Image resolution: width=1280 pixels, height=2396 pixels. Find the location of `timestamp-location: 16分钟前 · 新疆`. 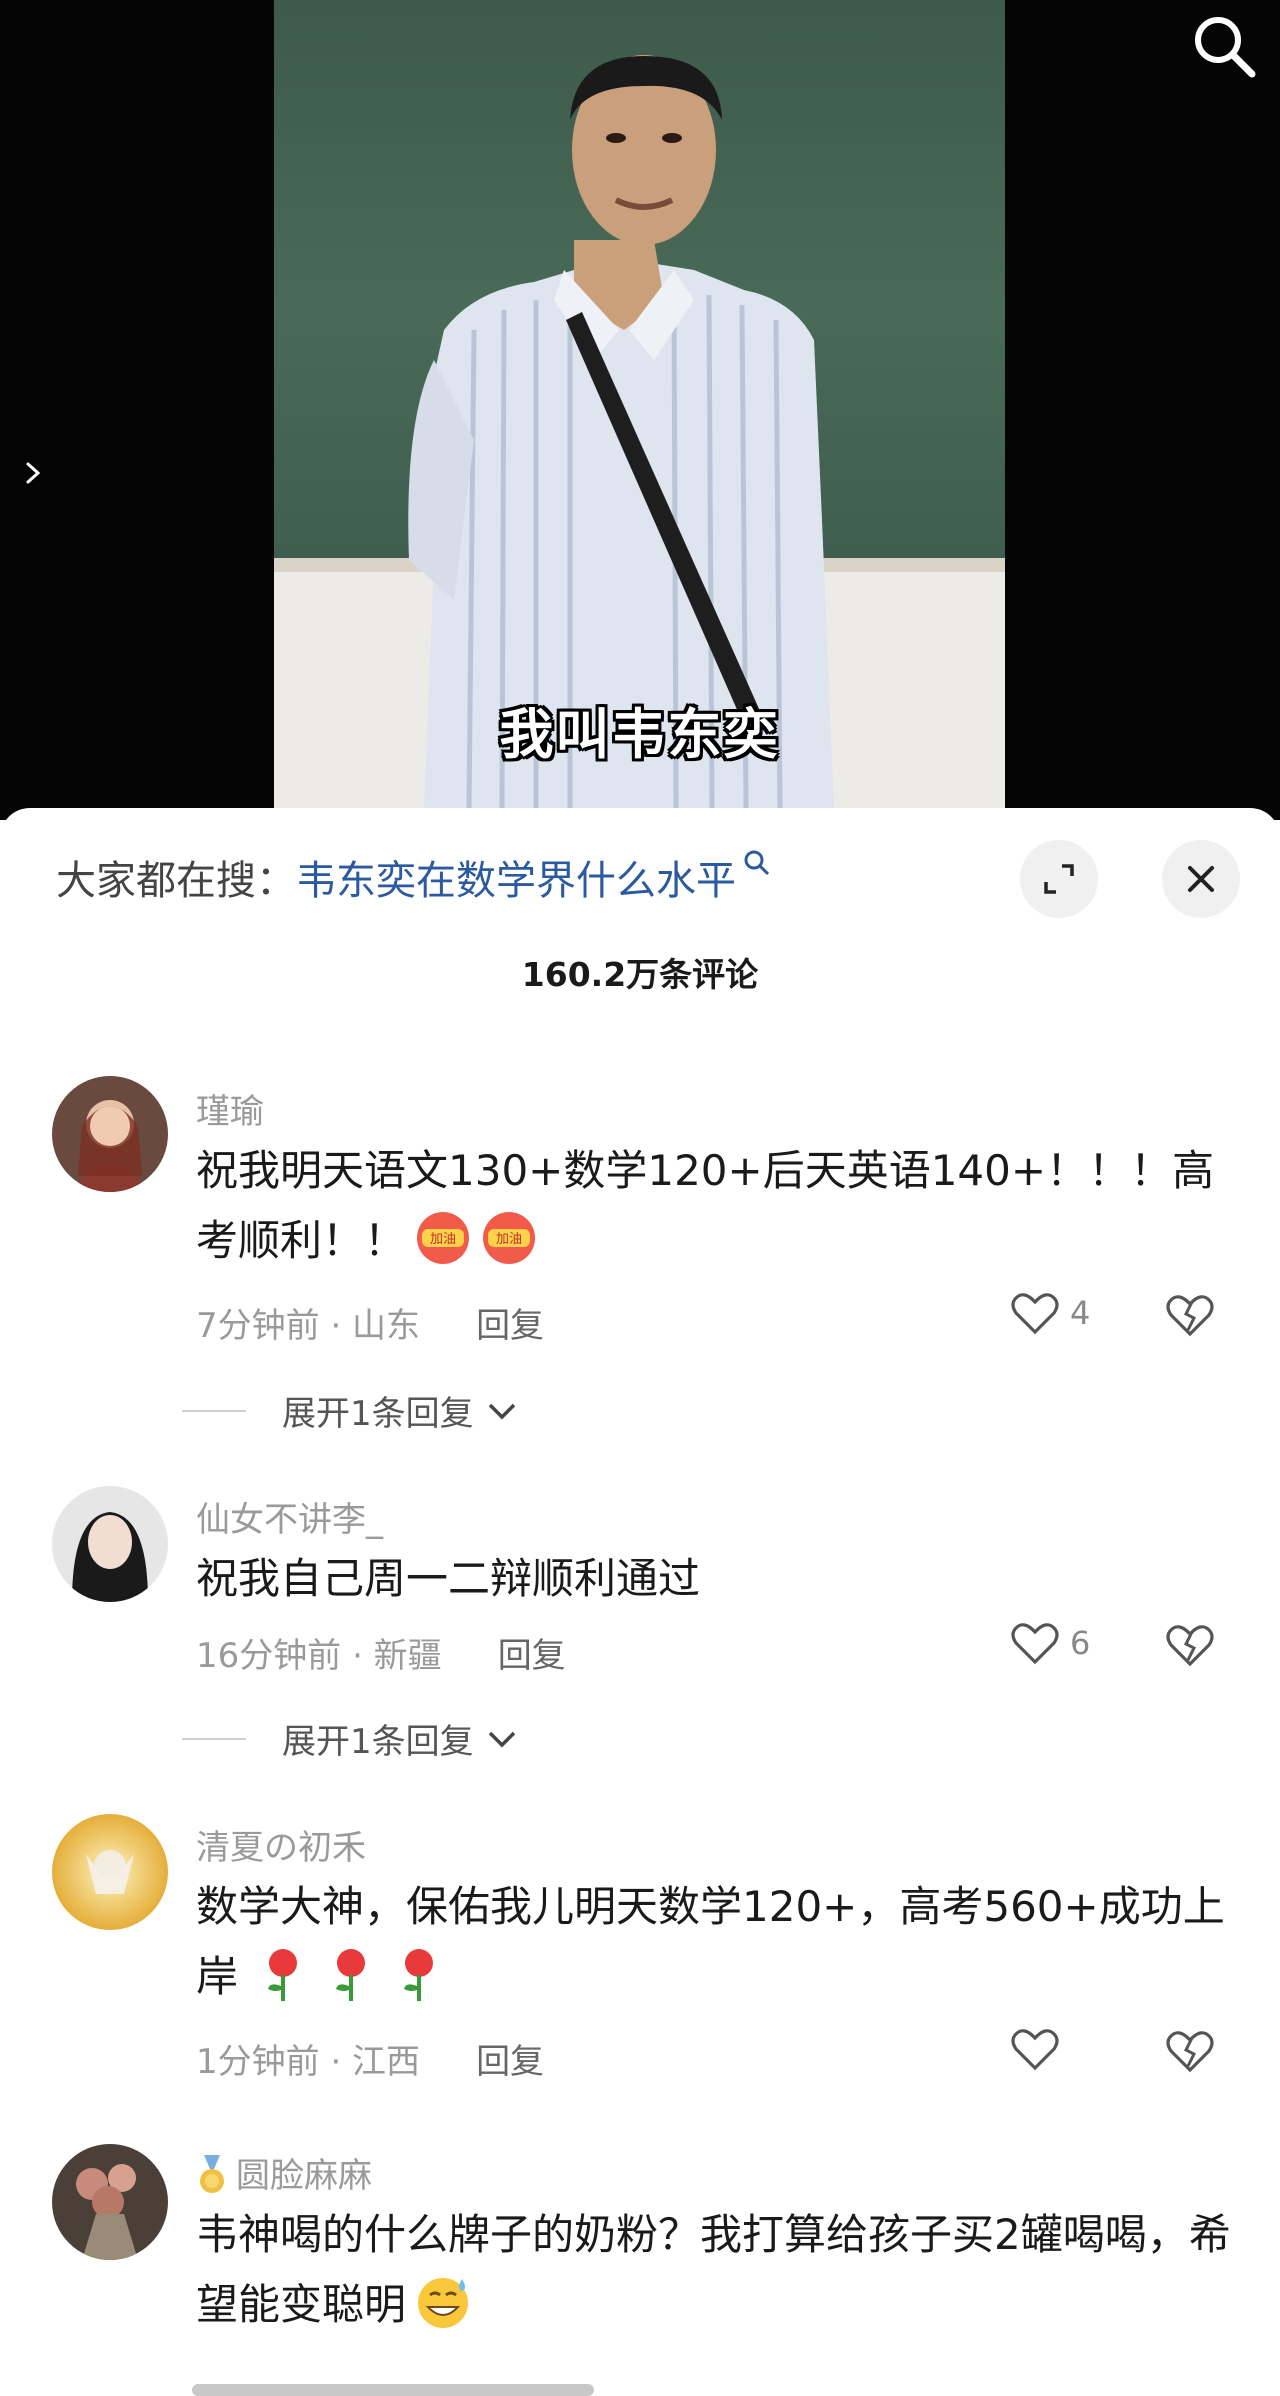

timestamp-location: 16分钟前 · 新疆 is located at coordinates (319, 1656).